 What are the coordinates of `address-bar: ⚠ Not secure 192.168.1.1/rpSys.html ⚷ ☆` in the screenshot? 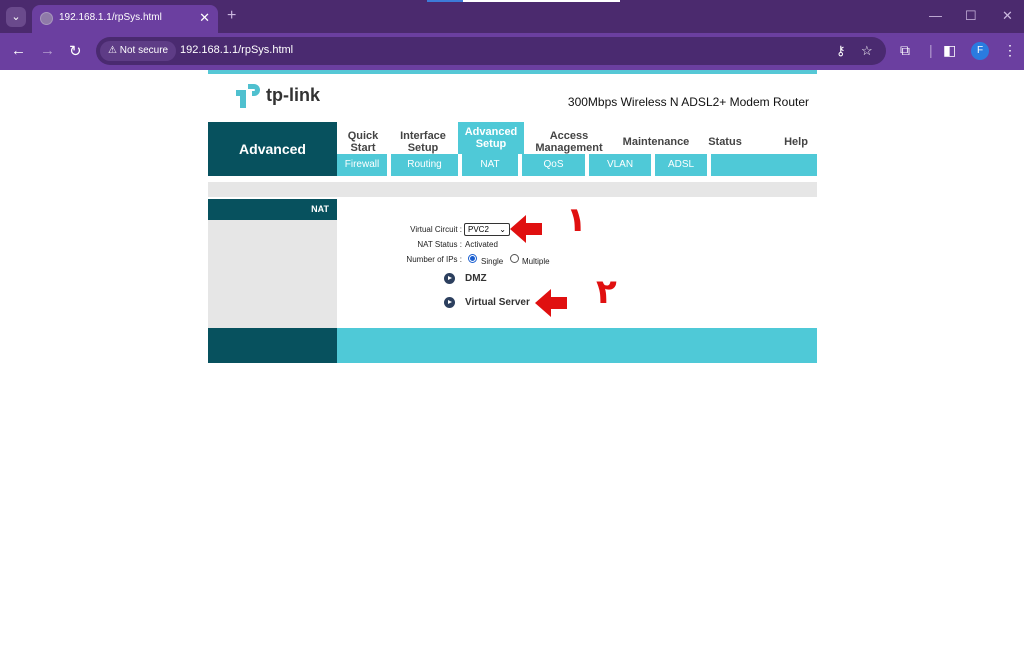 It's located at (491, 51).